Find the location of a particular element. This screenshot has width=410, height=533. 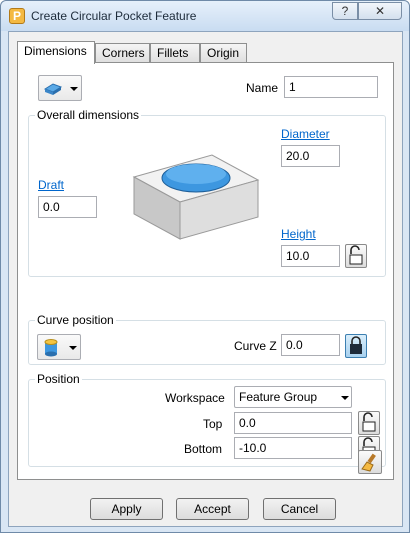

cancel-button: Cancel is located at coordinates (299, 509).